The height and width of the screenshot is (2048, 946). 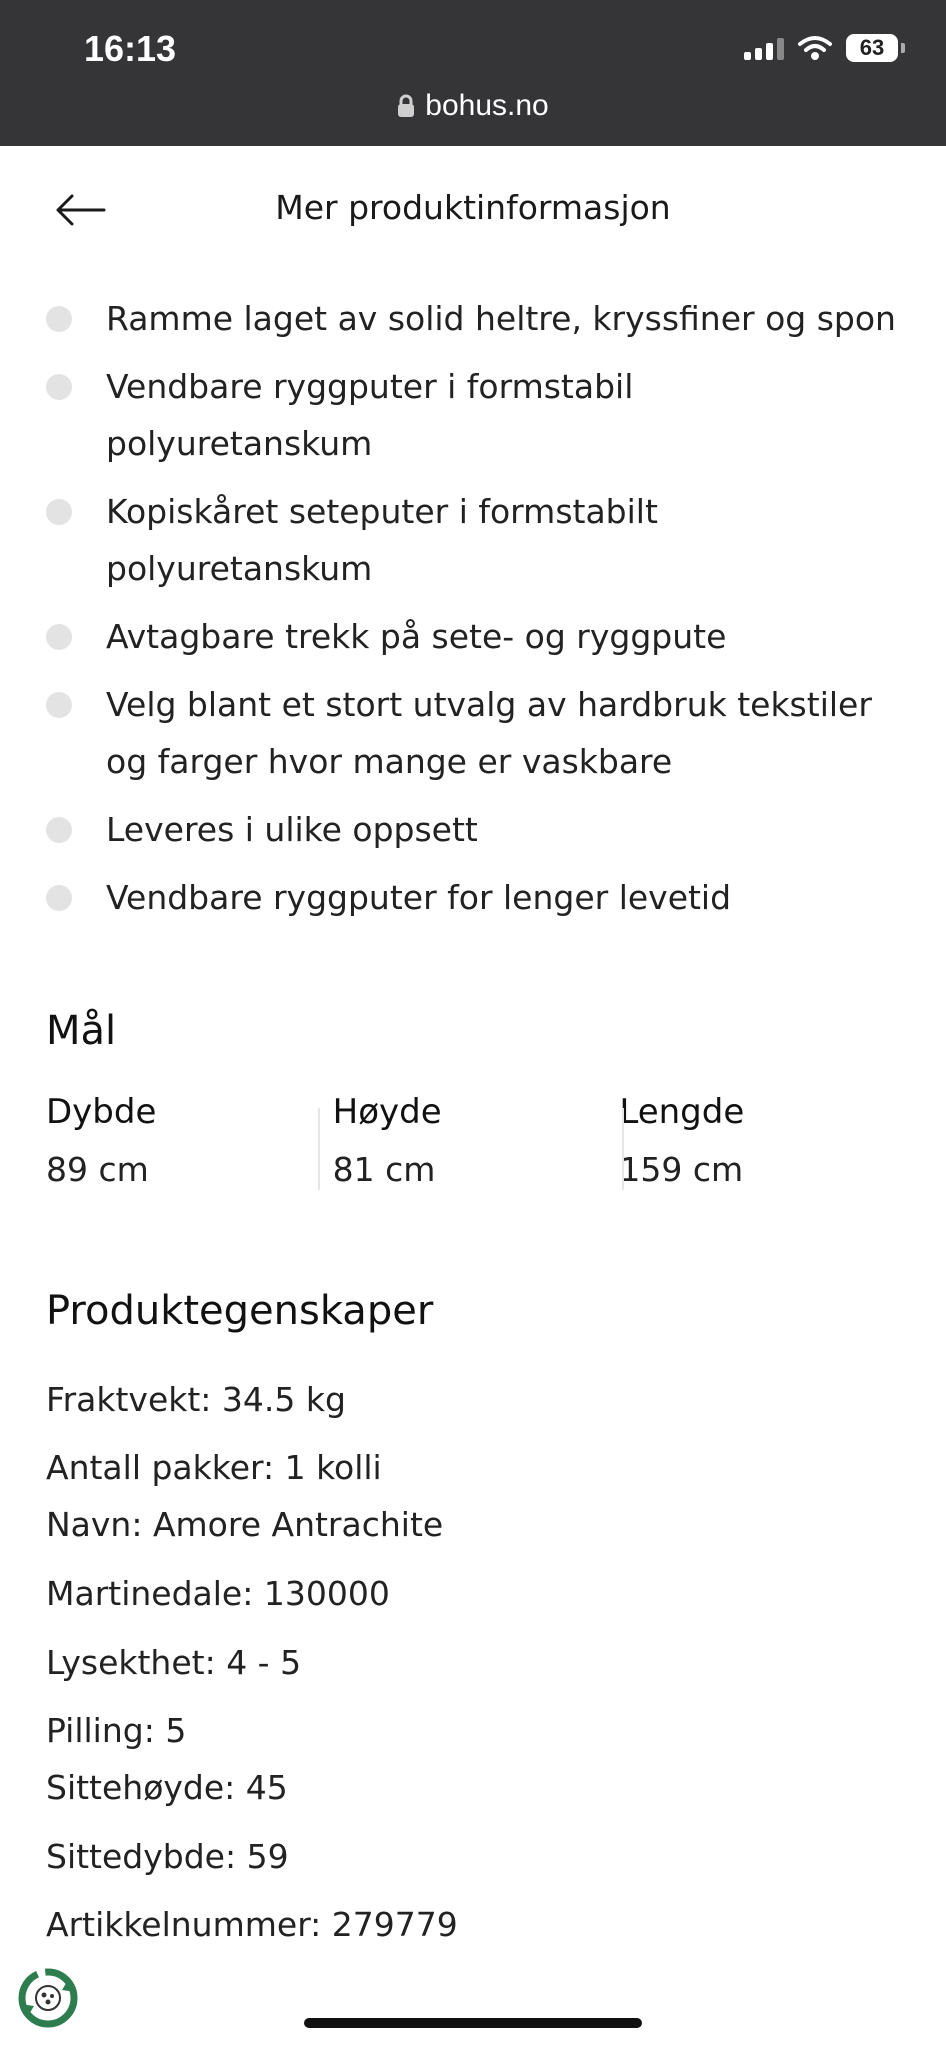 I want to click on dimension-height: Høyde 81 cm, so click(x=387, y=1140).